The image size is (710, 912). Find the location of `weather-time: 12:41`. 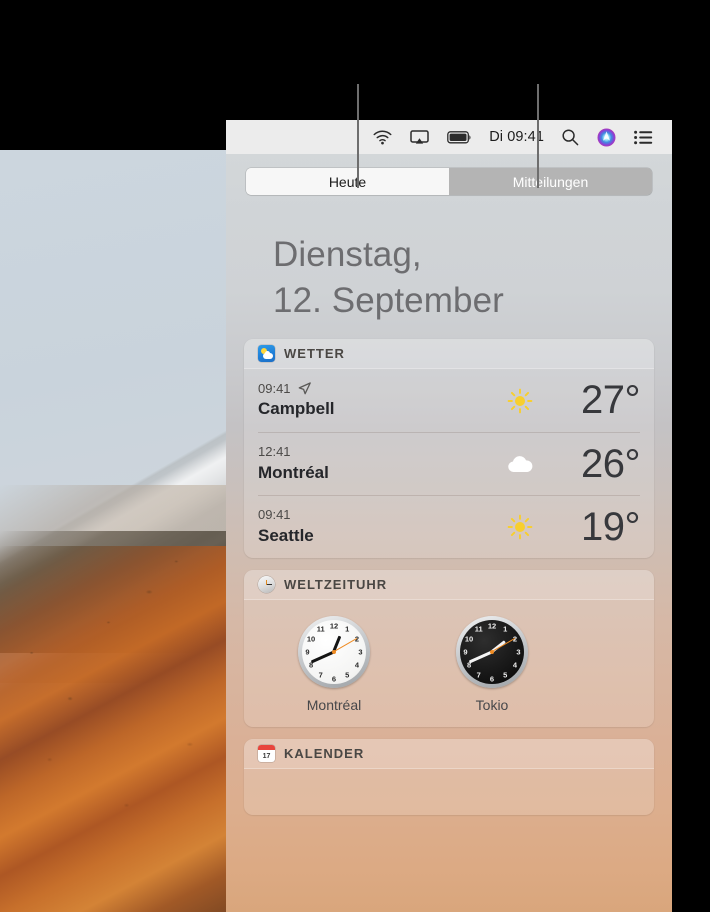

weather-time: 12:41 is located at coordinates (274, 452).